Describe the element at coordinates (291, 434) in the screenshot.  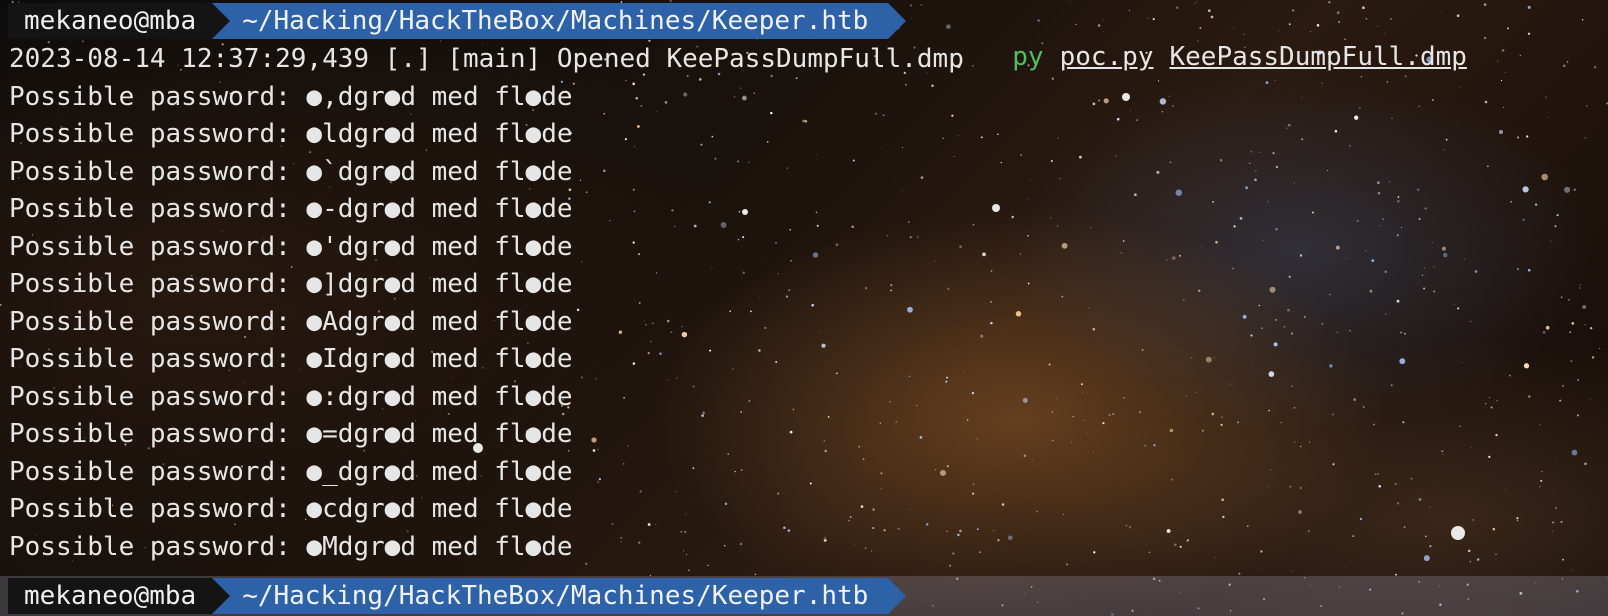
I see `output-line: Possible password: ●=dgr●d med fl●de` at that location.